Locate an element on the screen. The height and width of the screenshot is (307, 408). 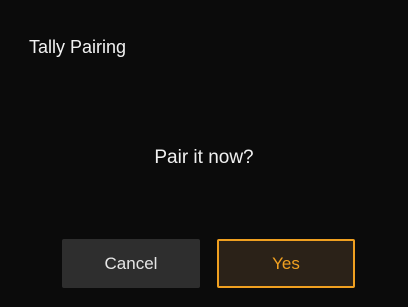
cancel-button: Cancel is located at coordinates (131, 263).